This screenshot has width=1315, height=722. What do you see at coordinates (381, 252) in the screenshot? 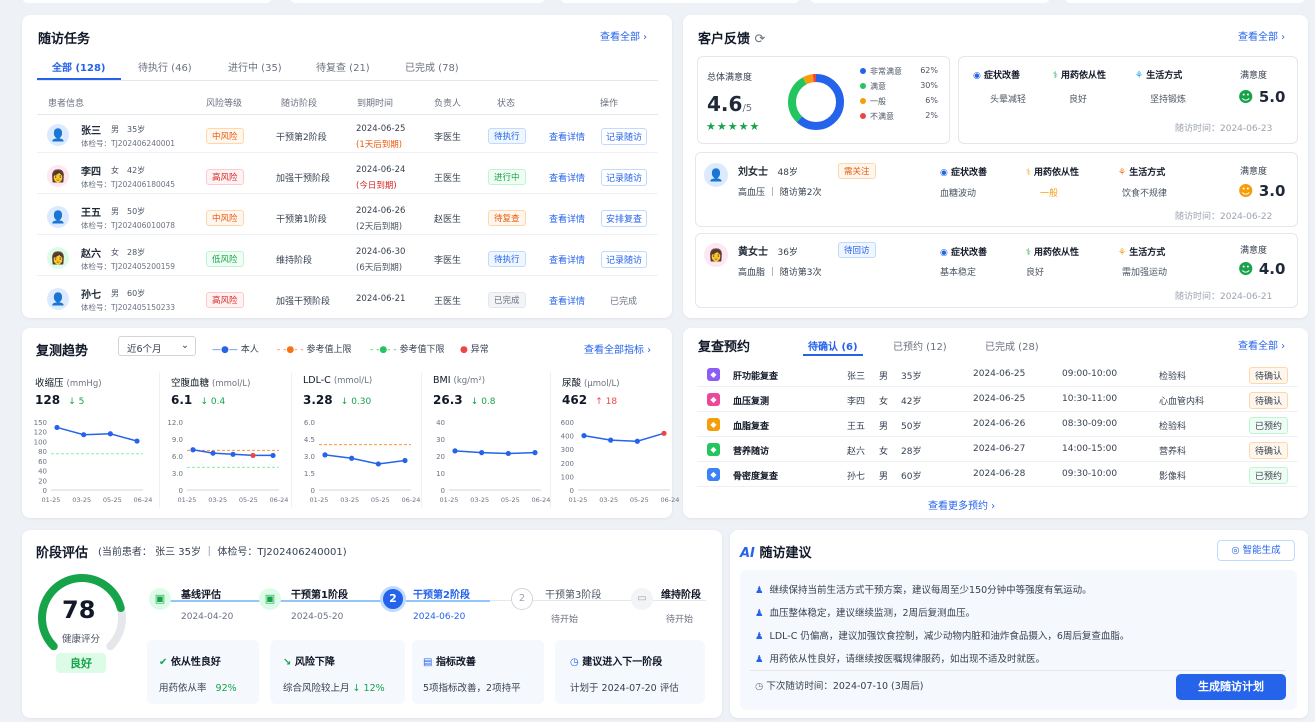
I see `due-date: 2024-06-30` at bounding box center [381, 252].